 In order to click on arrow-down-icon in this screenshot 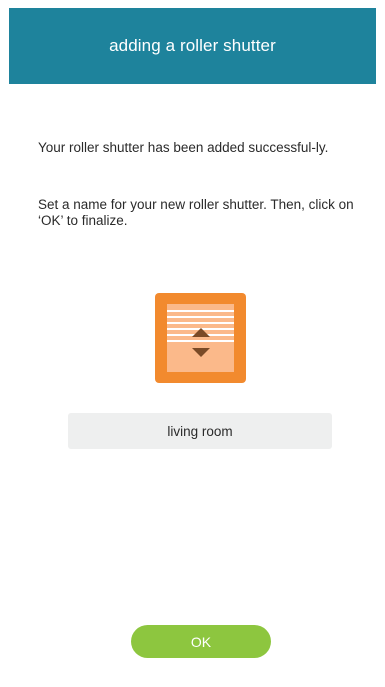, I will do `click(201, 352)`.